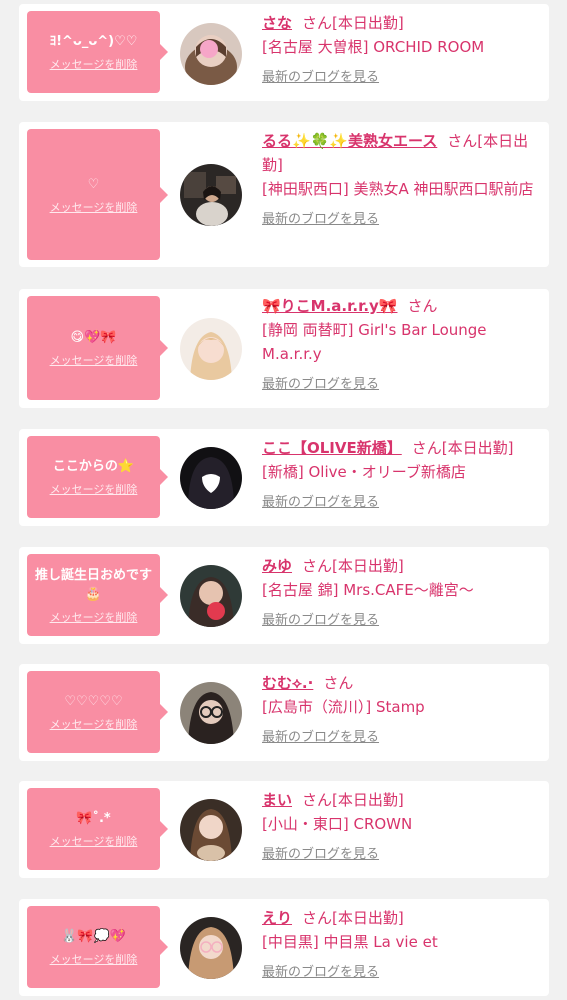 This screenshot has width=567, height=1000. I want to click on message-bubble: 🐰🎀💭💖 メッセージを削除, so click(97, 947).